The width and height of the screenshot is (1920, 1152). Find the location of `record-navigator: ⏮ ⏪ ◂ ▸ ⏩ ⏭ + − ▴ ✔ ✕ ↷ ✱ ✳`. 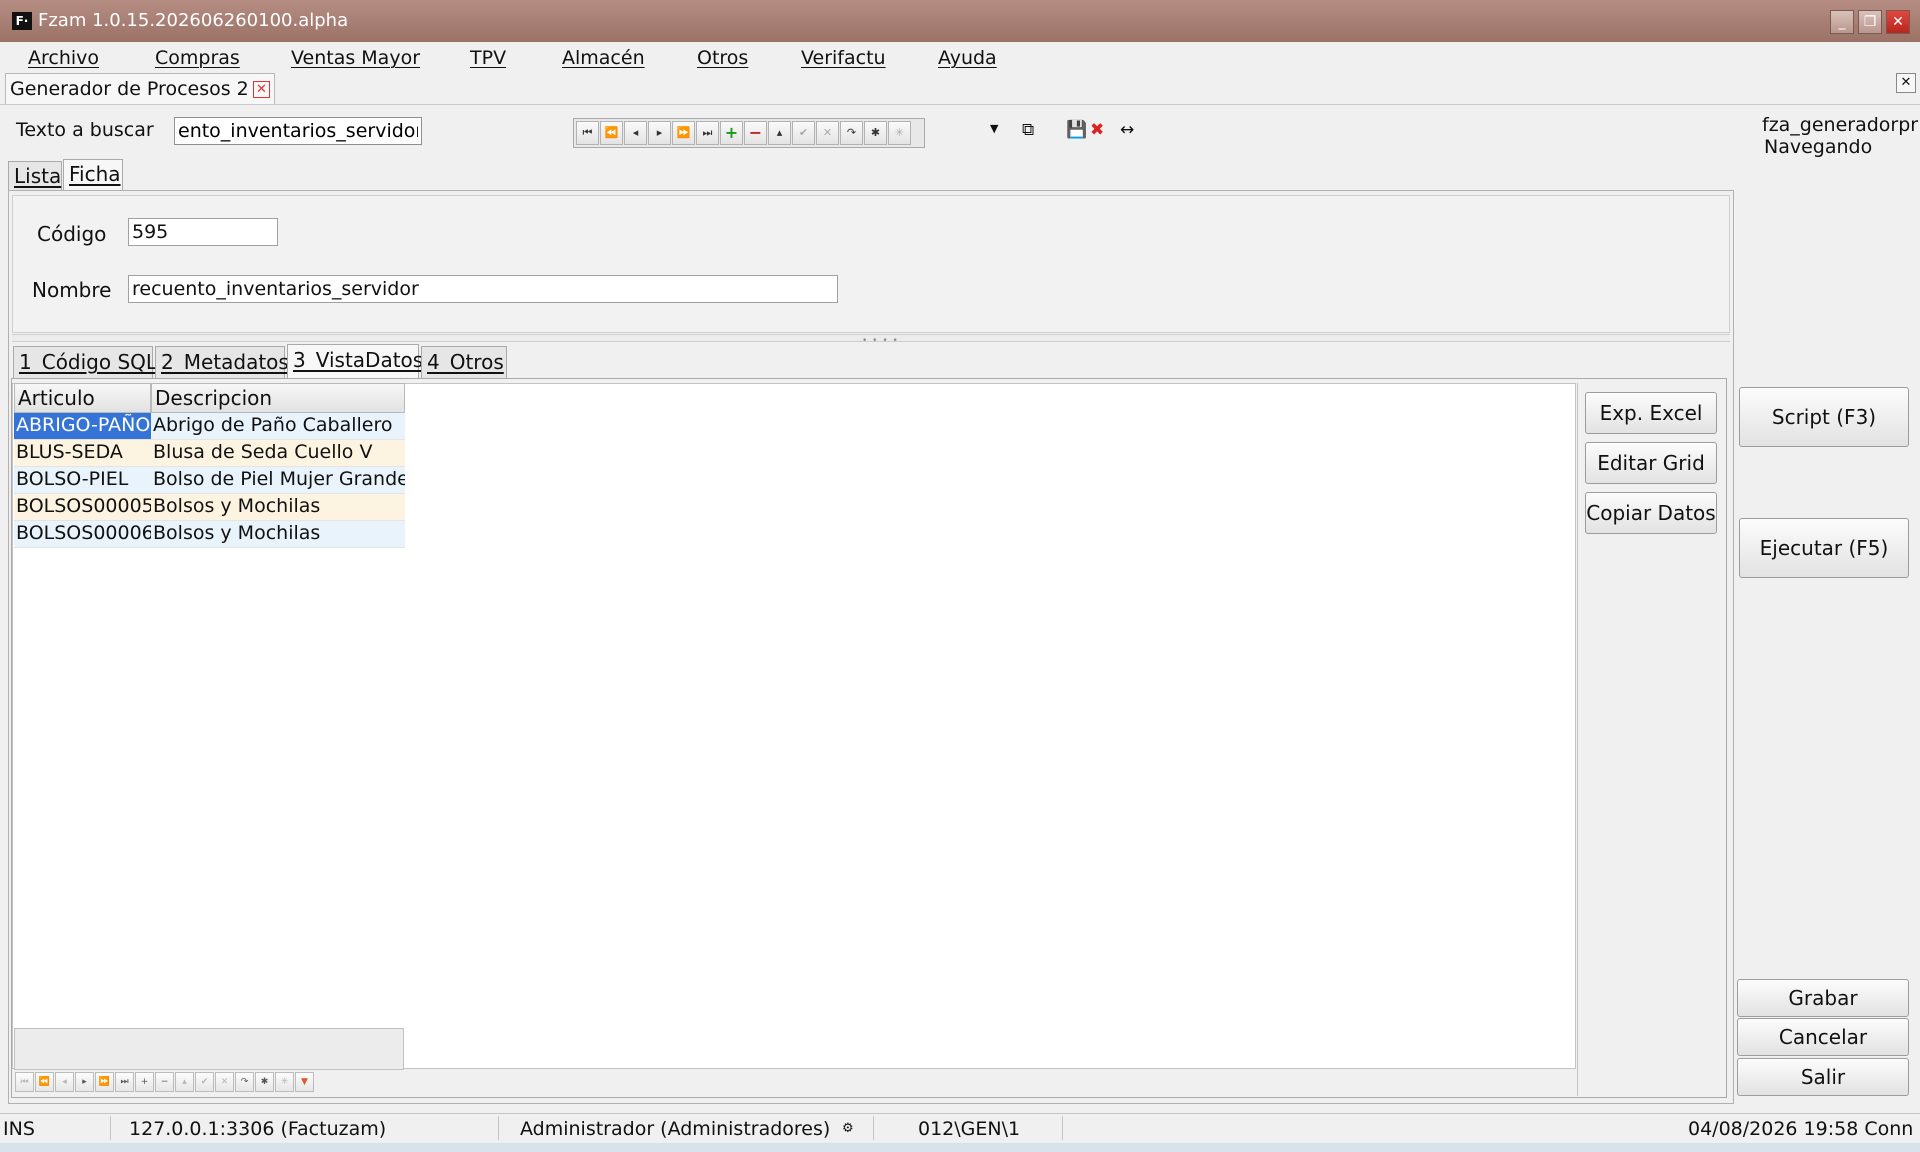

record-navigator: ⏮ ⏪ ◂ ▸ ⏩ ⏭ + − ▴ ✔ ✕ ↷ ✱ ✳ is located at coordinates (749, 133).